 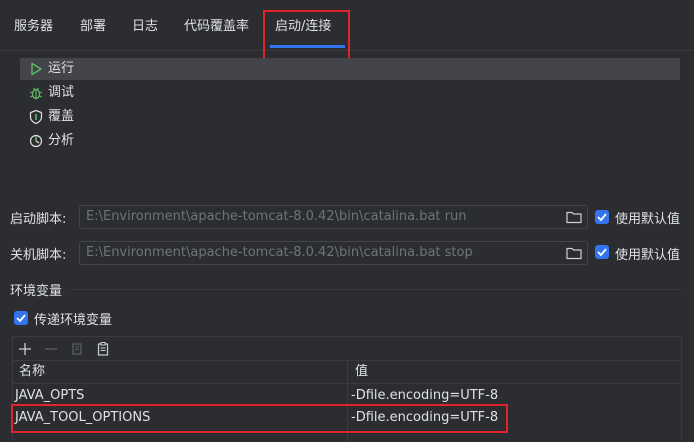 I want to click on profiler-icon, so click(x=36, y=141).